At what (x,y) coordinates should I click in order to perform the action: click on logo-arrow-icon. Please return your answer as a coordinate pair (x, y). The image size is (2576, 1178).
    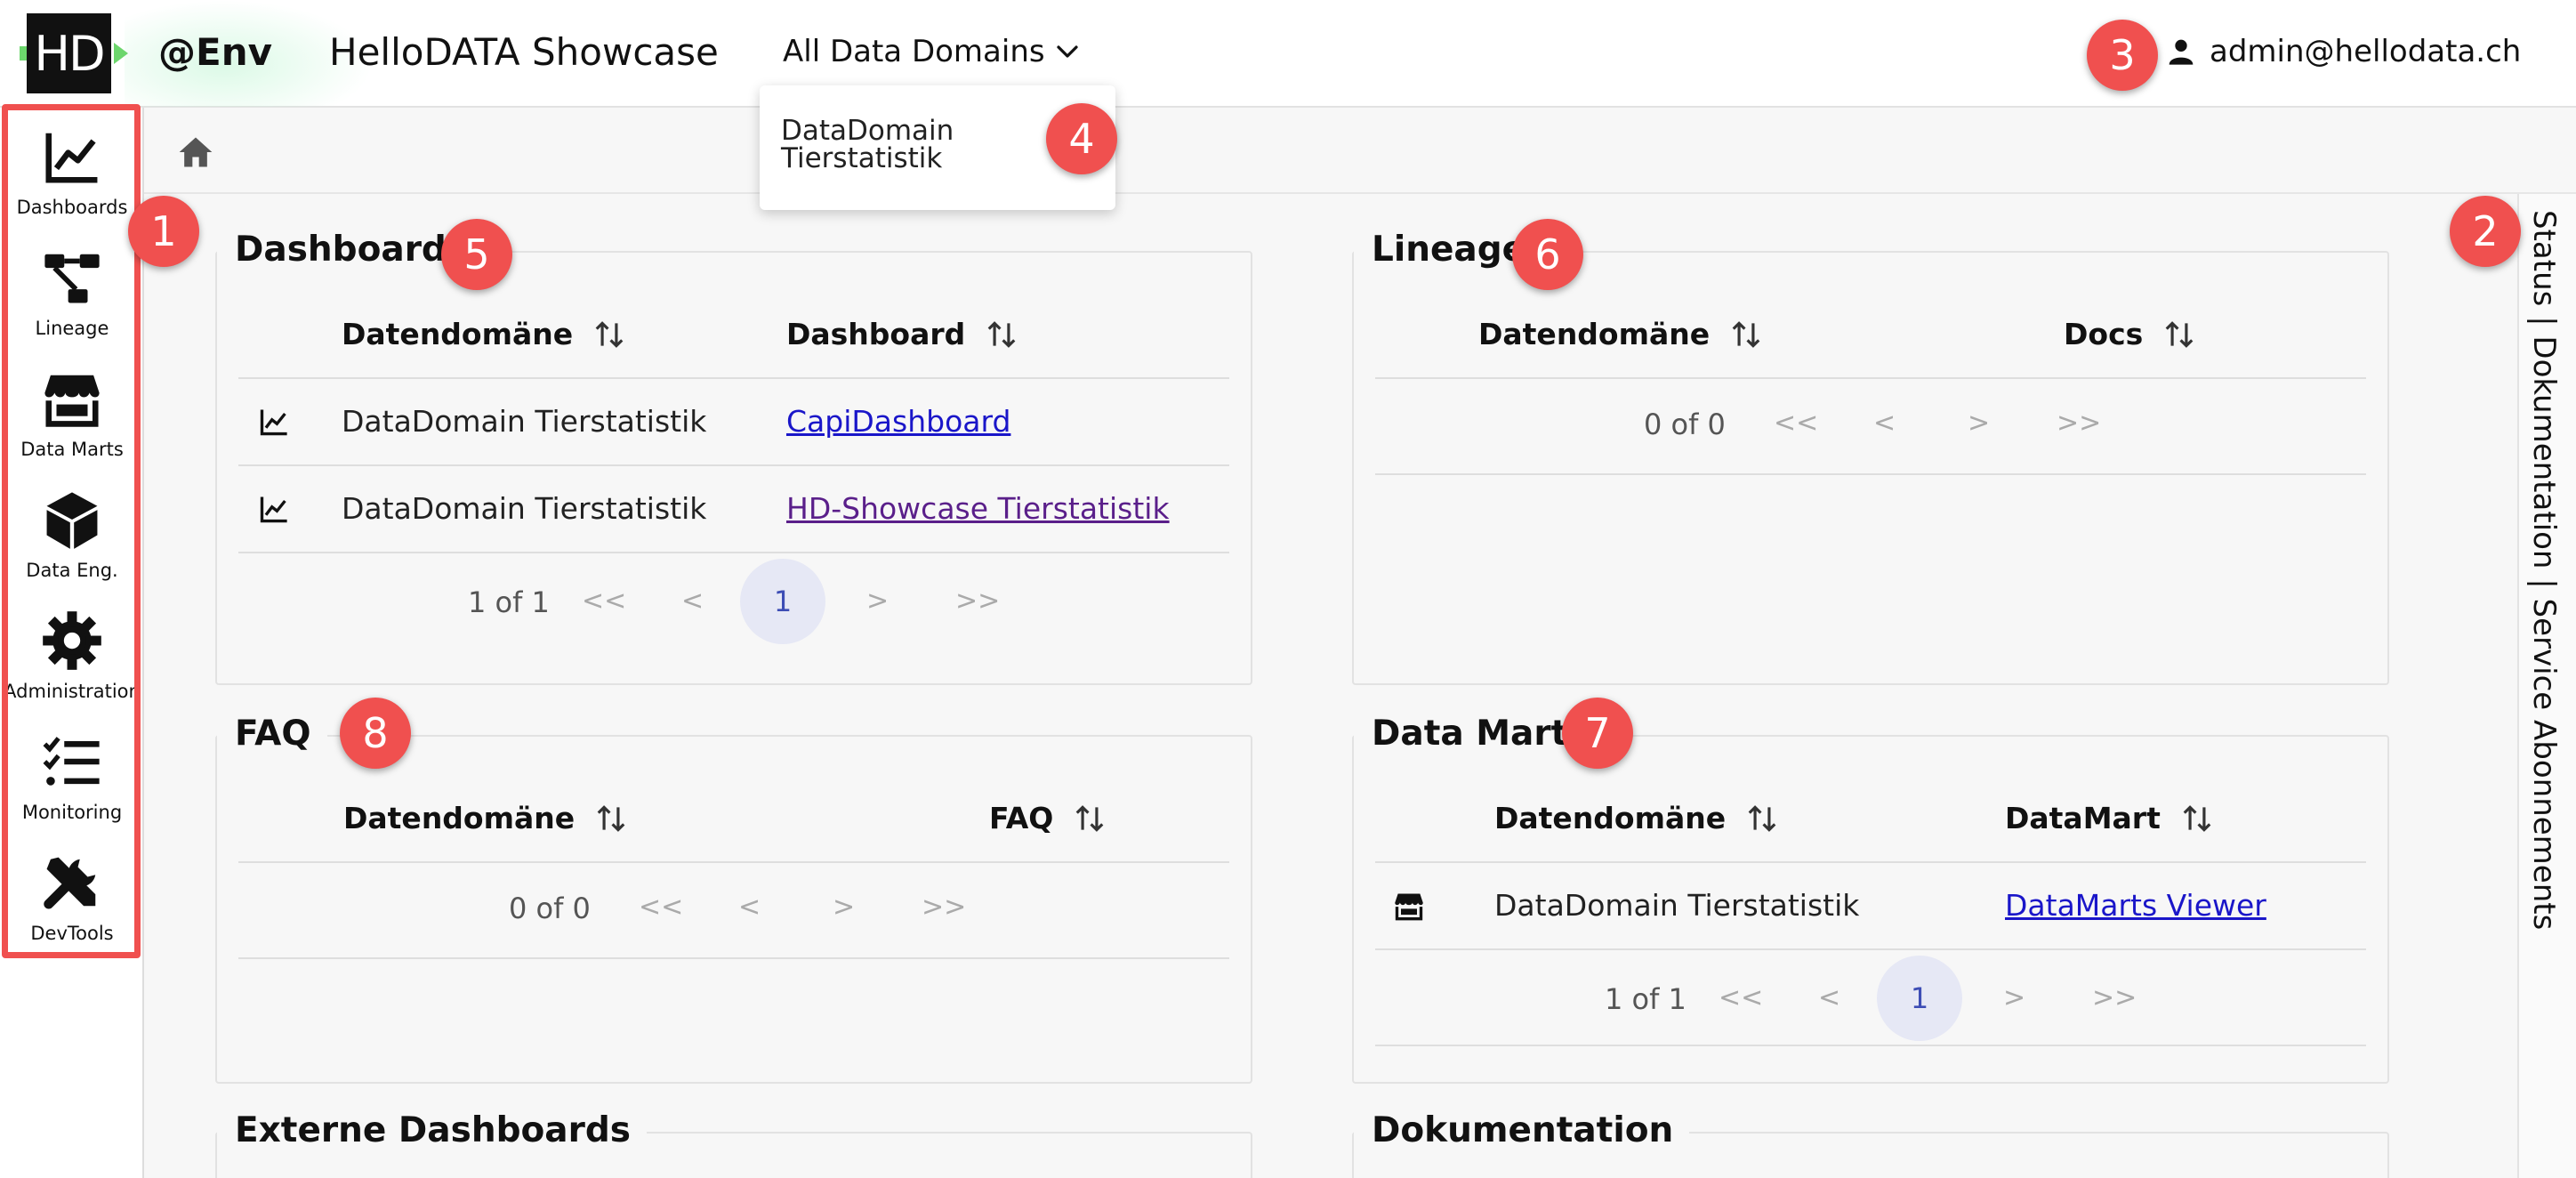
    Looking at the image, I should click on (121, 53).